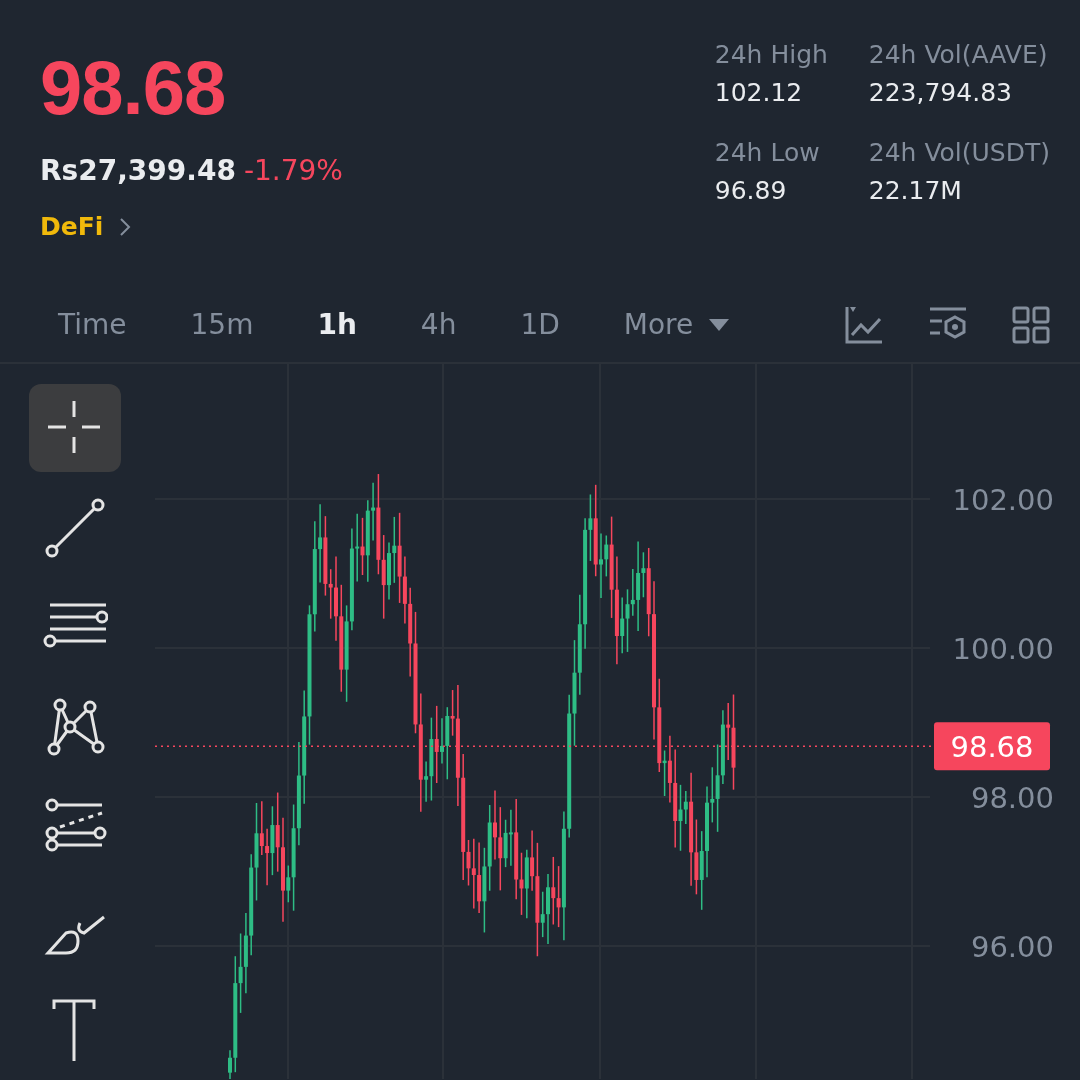 Image resolution: width=1080 pixels, height=1080 pixels. What do you see at coordinates (940, 93) in the screenshot?
I see `stat-value: 223,794.83` at bounding box center [940, 93].